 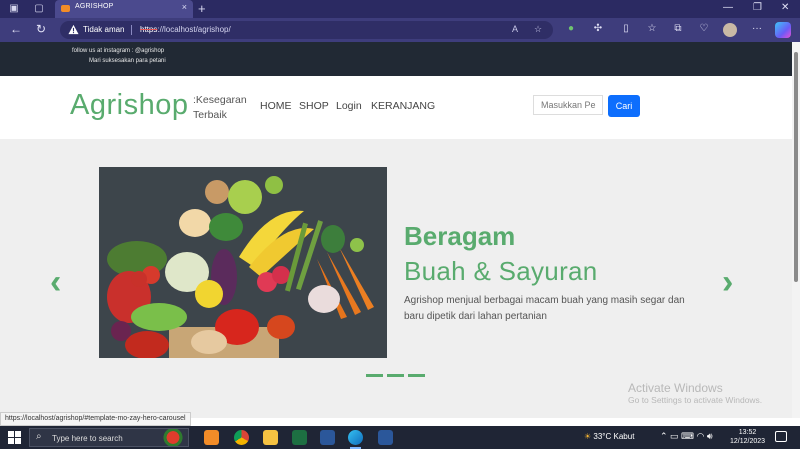 What do you see at coordinates (757, 29) in the screenshot?
I see `more-menu-icon: ···` at bounding box center [757, 29].